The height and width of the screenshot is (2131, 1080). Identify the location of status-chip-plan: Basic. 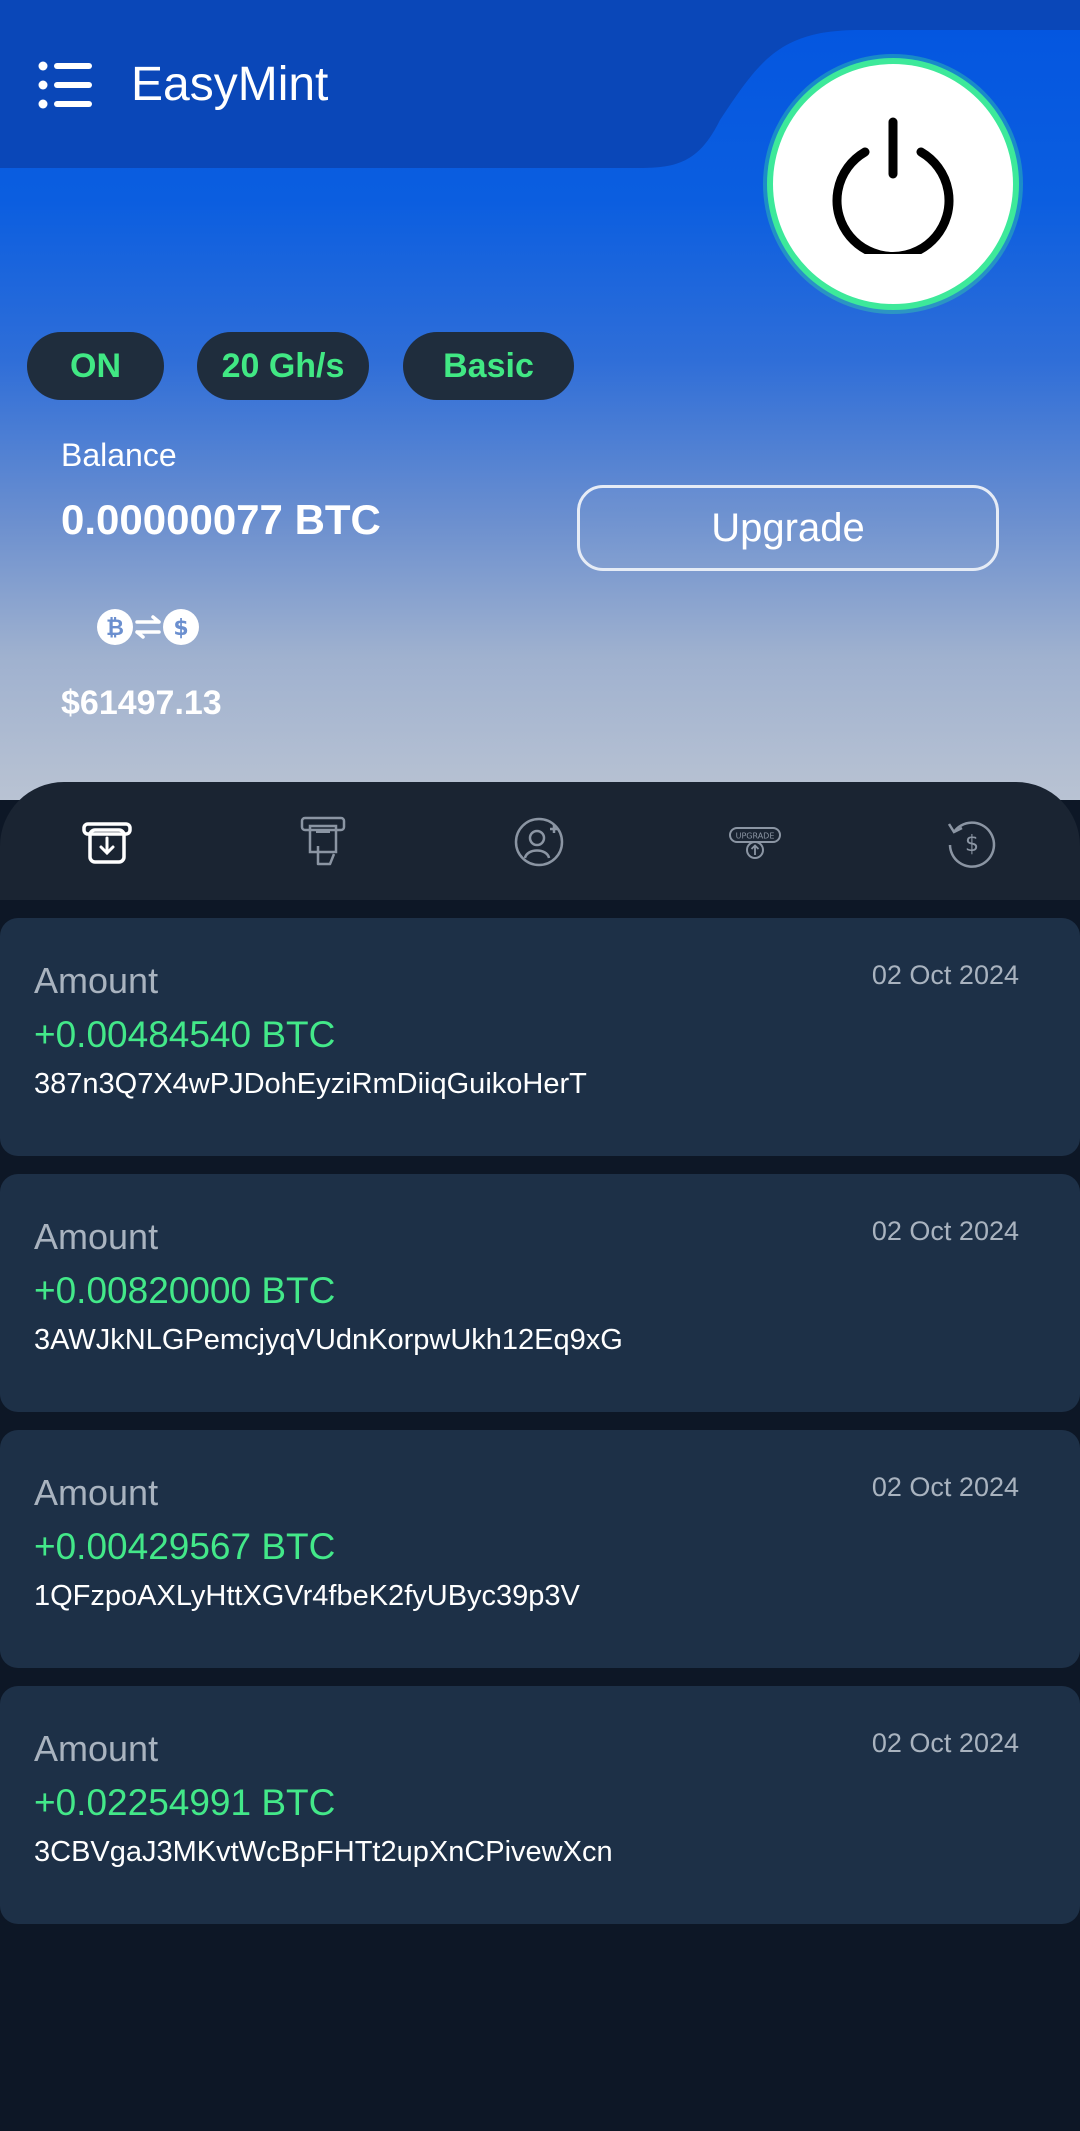
(488, 366).